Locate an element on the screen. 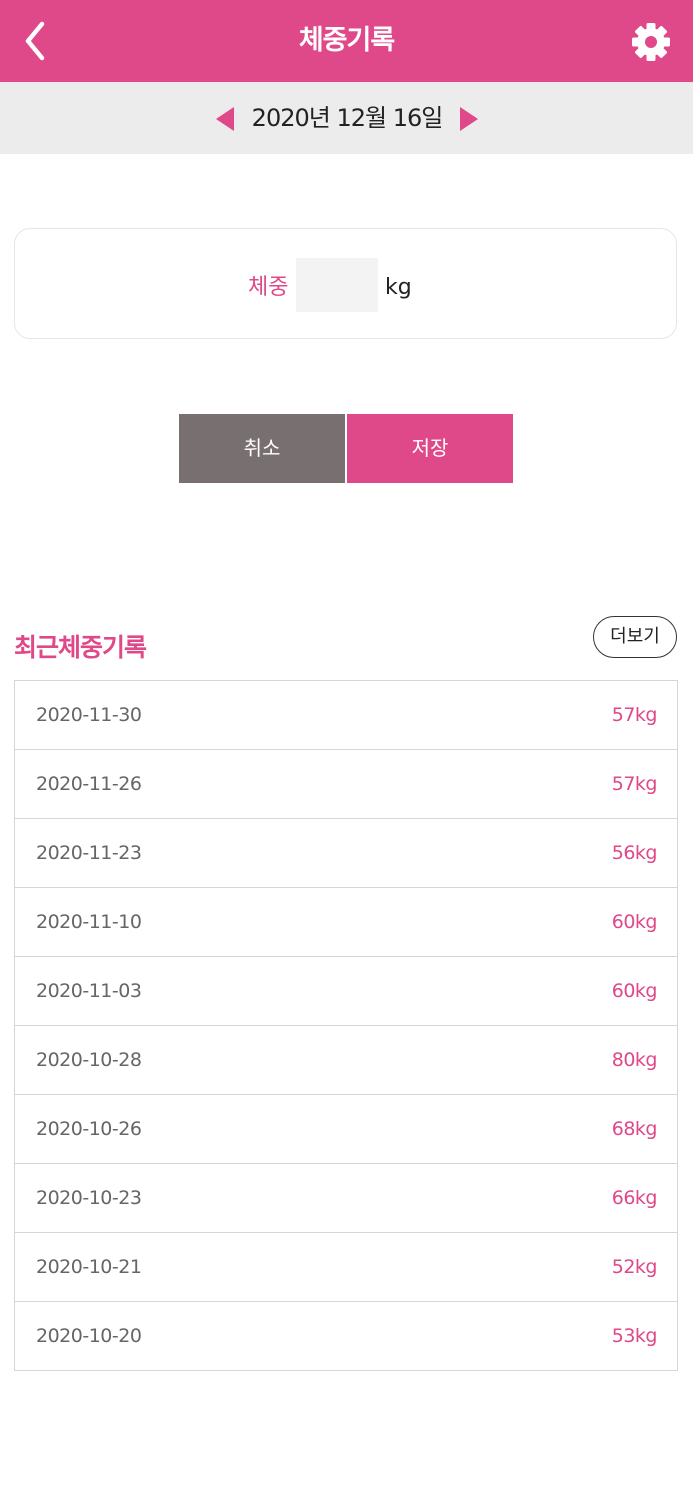  list-item: 2020-10-23 66kg is located at coordinates (346, 1198).